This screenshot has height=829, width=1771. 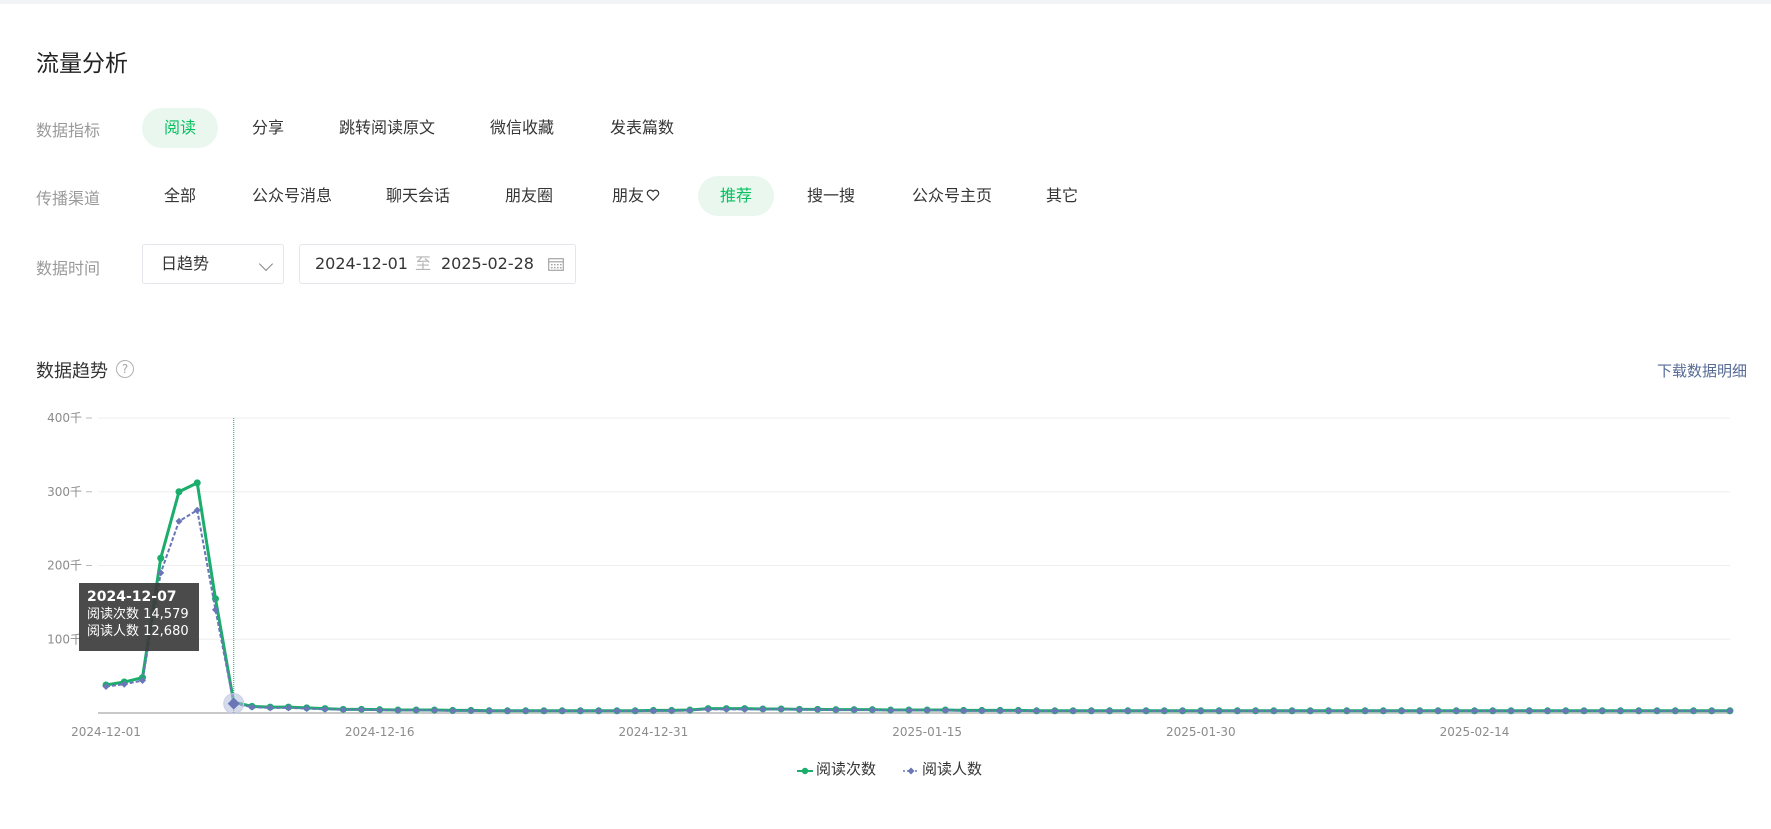 What do you see at coordinates (180, 128) in the screenshot?
I see `metric-tab-read: 阅读` at bounding box center [180, 128].